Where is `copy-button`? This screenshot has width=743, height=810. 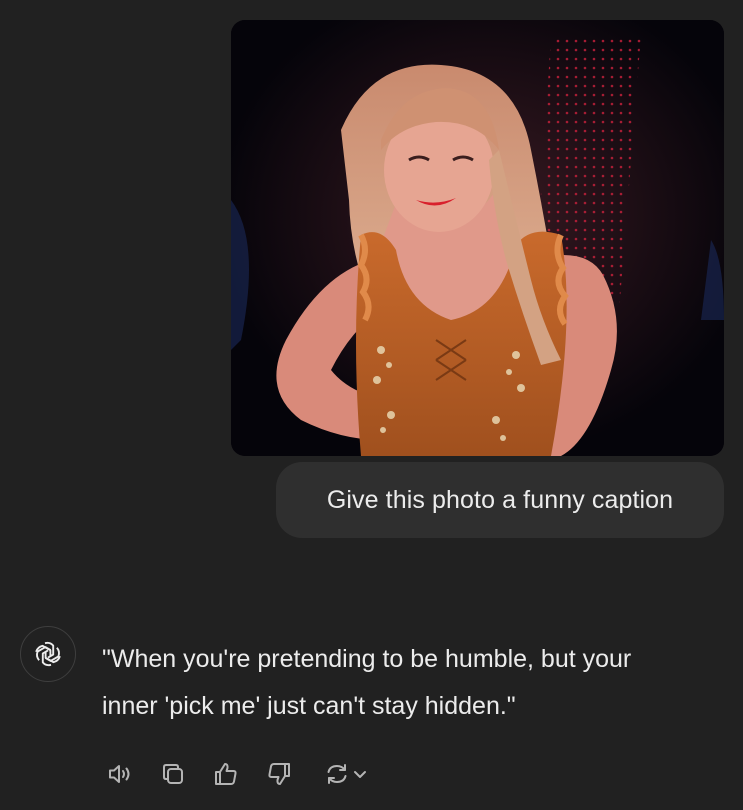 copy-button is located at coordinates (173, 774).